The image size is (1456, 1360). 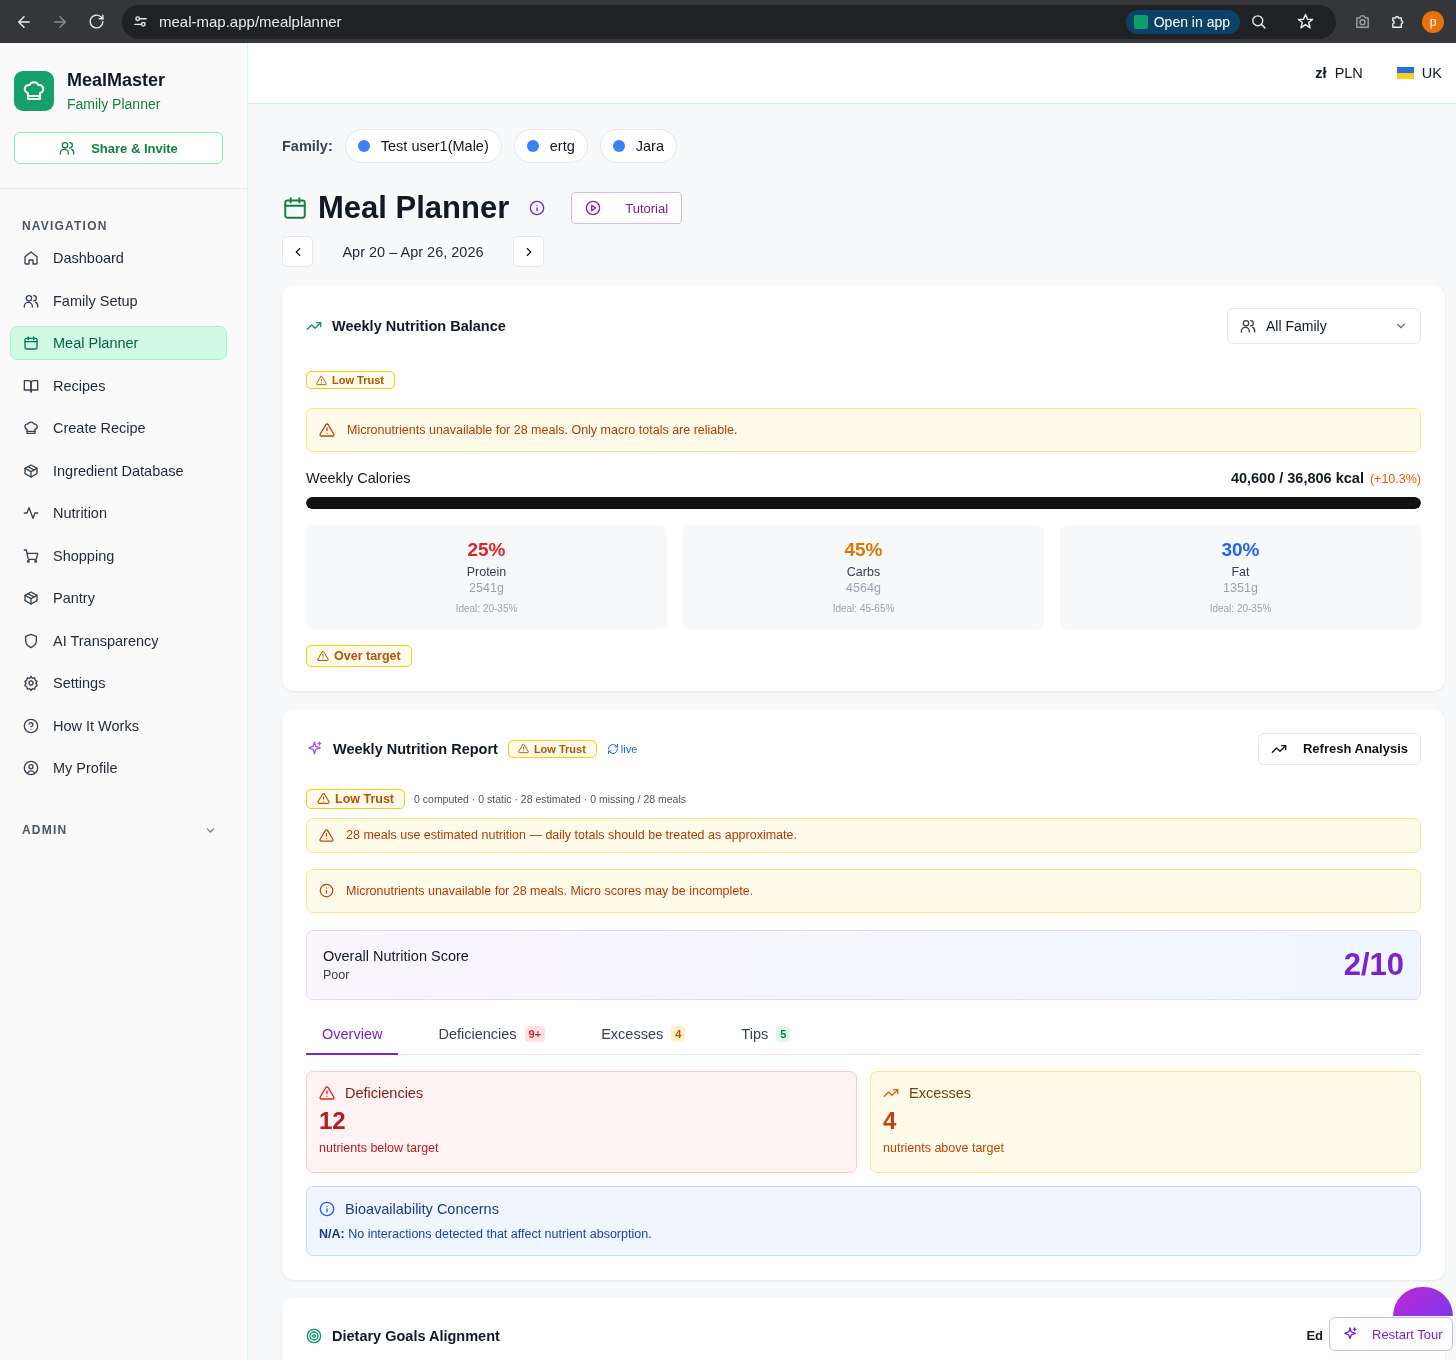 What do you see at coordinates (118, 598) in the screenshot?
I see `nav-item: Pantry` at bounding box center [118, 598].